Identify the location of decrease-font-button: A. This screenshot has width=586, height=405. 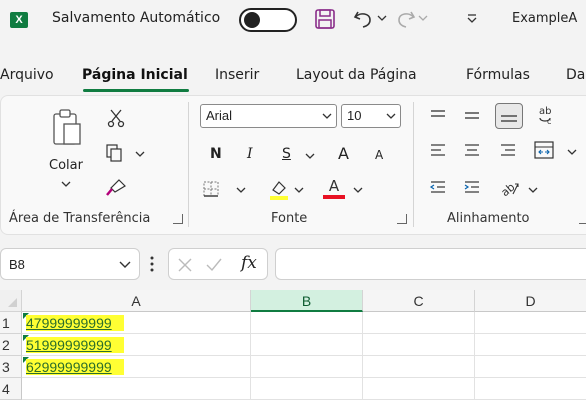
(379, 155).